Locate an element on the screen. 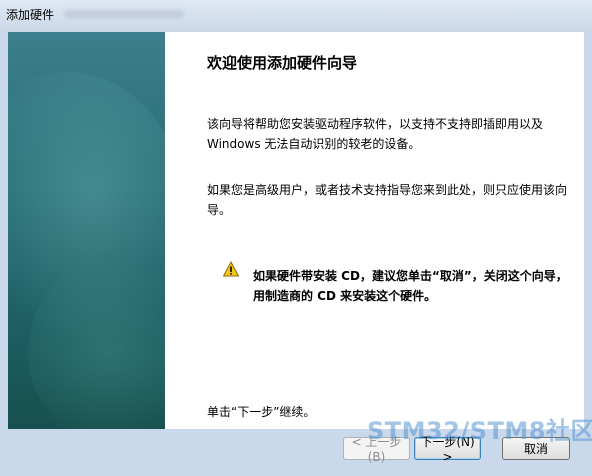  back-button: < 上一步(B) is located at coordinates (376, 449).